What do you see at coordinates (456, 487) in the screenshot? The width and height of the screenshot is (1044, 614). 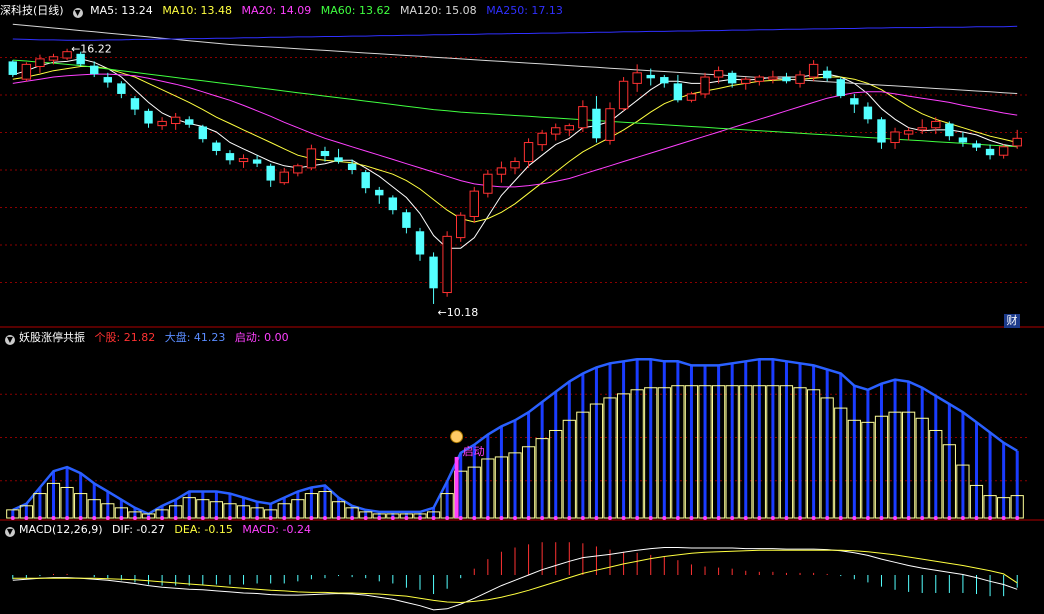 I see `start-marker-bar` at bounding box center [456, 487].